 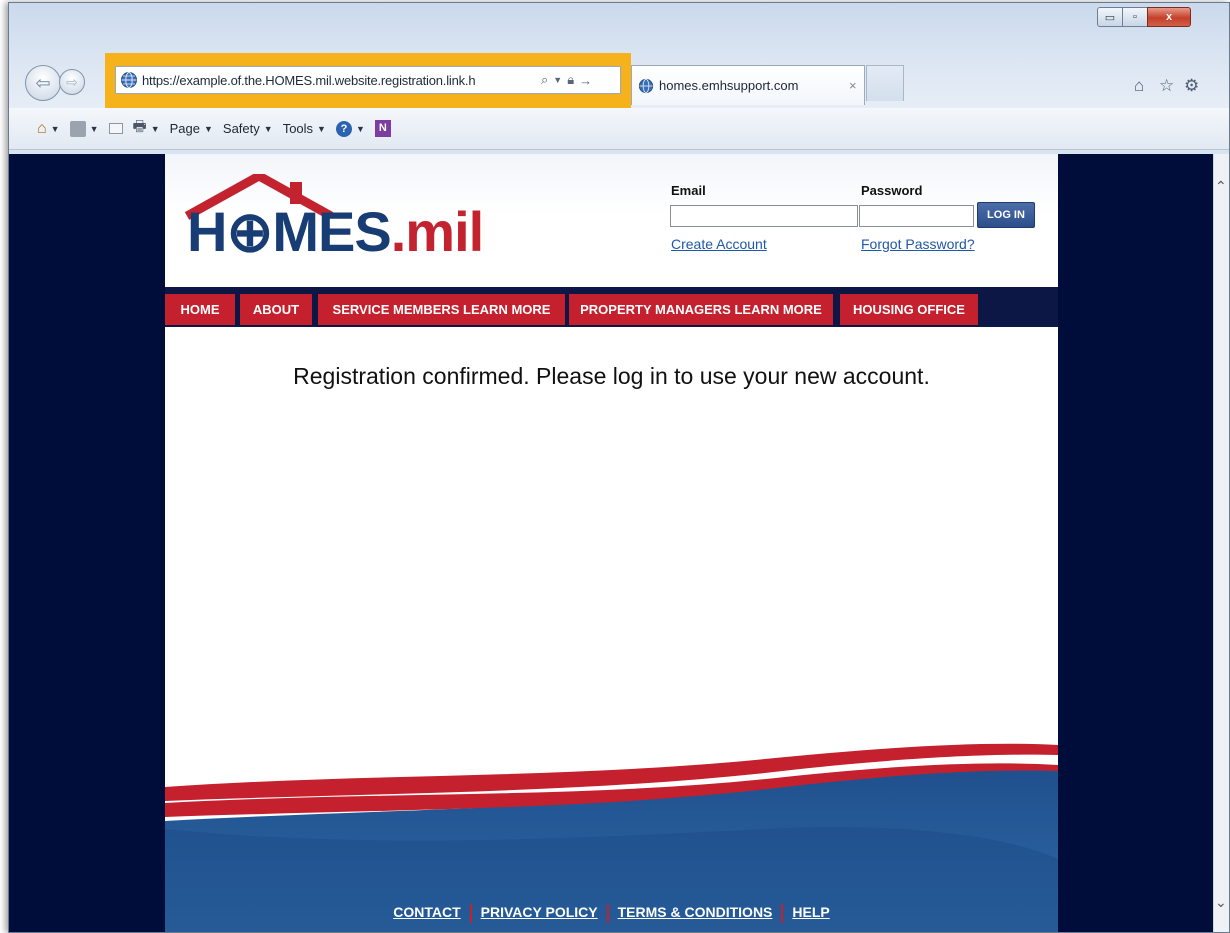 I want to click on vertical-scrollbar: ⌃ ⌄, so click(x=1221, y=543).